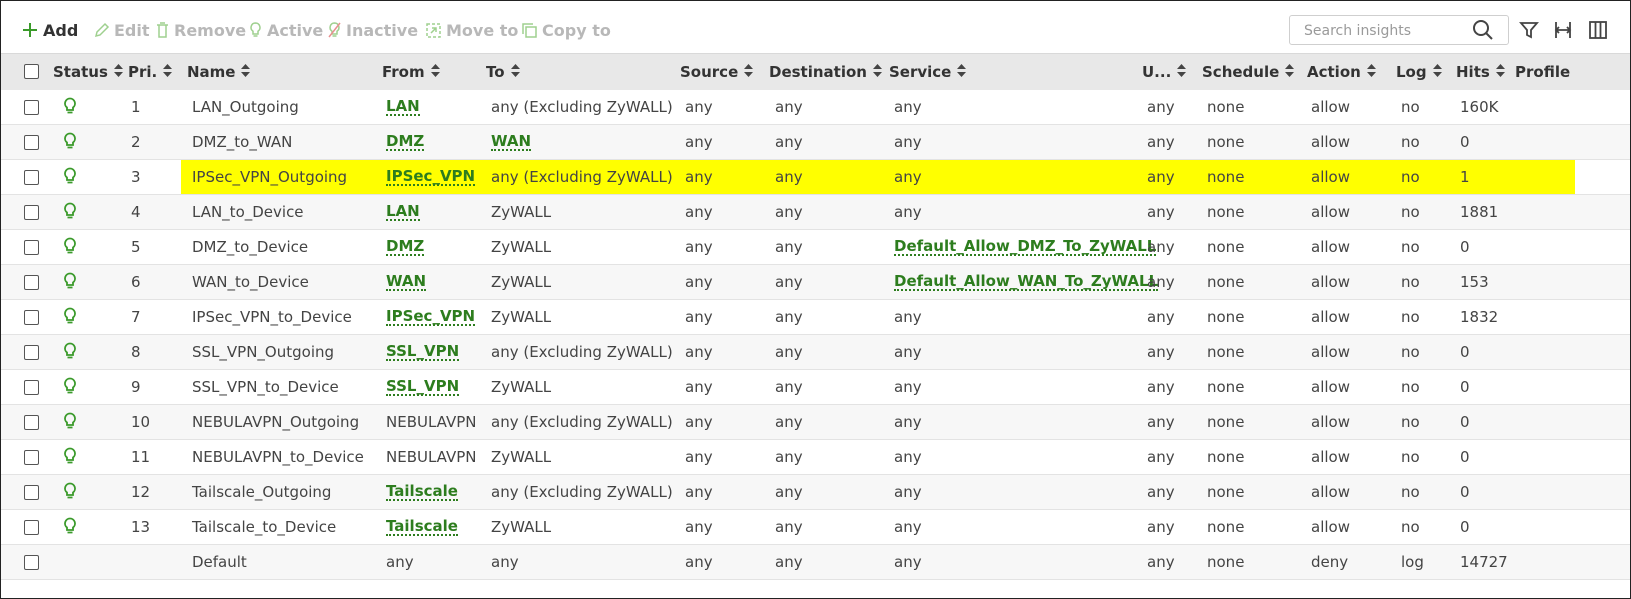 The width and height of the screenshot is (1631, 599). What do you see at coordinates (1563, 30) in the screenshot?
I see `column-width-icon` at bounding box center [1563, 30].